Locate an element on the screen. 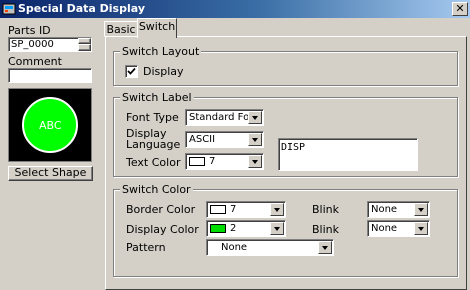 The height and width of the screenshot is (290, 470). shape-preview: ABC is located at coordinates (50, 125).